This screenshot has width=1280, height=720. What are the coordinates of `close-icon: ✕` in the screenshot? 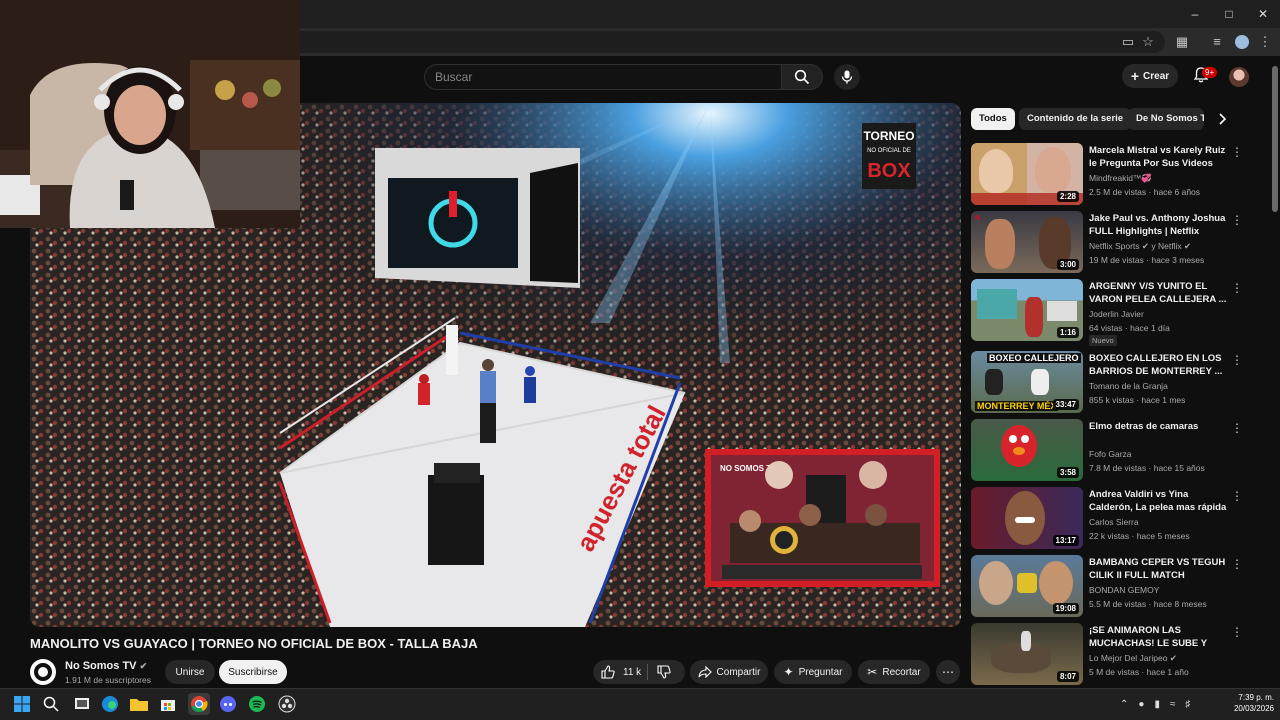 It's located at (1263, 14).